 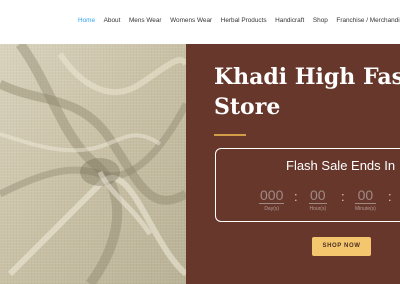 What do you see at coordinates (145, 20) in the screenshot?
I see `nav-mens-wear: Mens Wear` at bounding box center [145, 20].